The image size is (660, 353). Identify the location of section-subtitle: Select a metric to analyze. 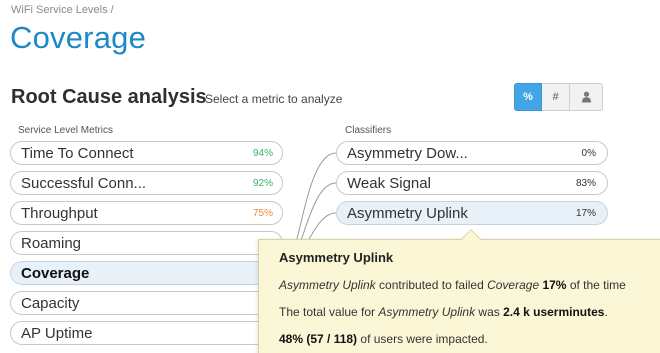
(274, 99).